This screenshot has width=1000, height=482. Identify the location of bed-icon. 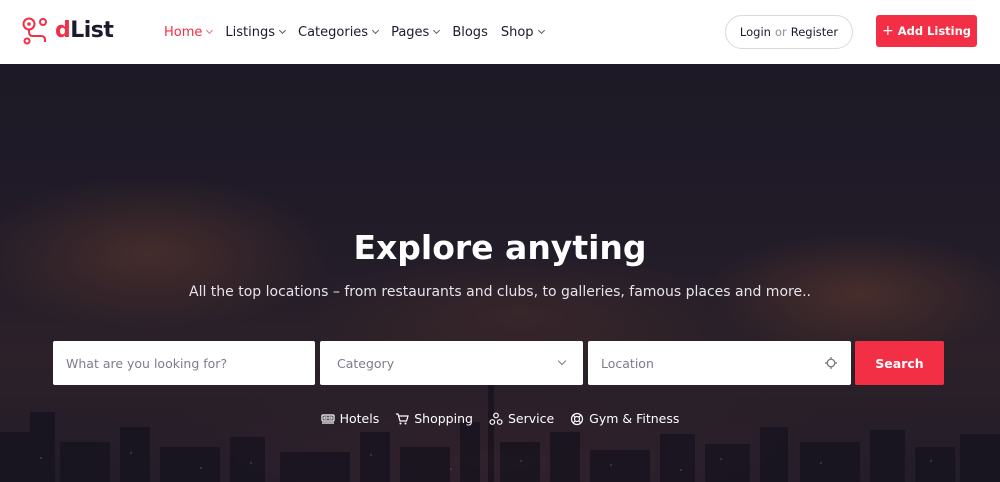
(327, 418).